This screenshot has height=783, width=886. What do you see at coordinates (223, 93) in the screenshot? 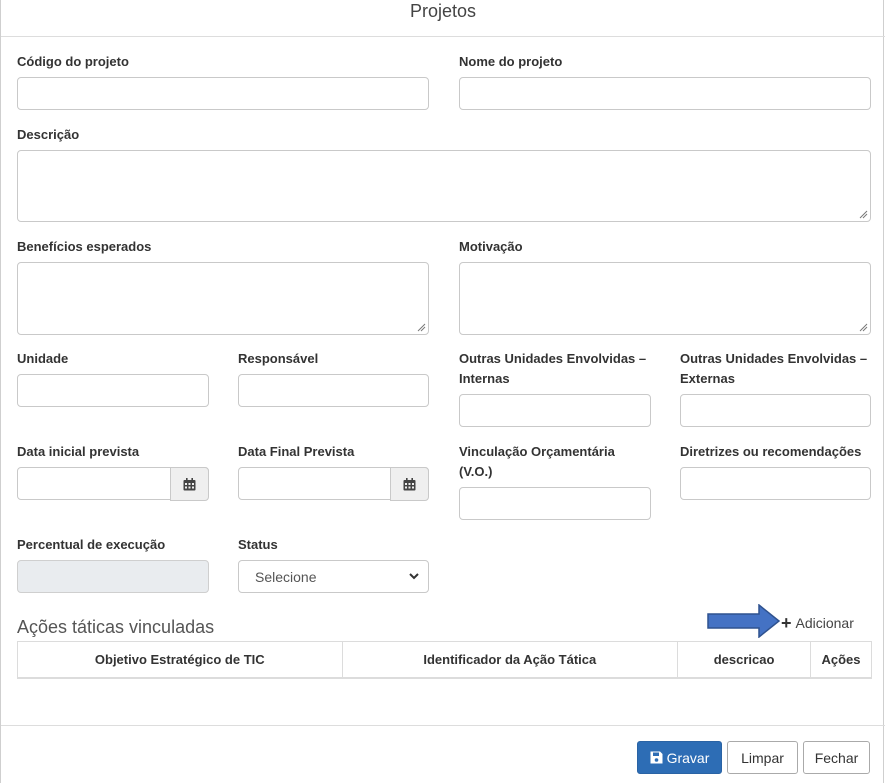
I see `codigo-input` at bounding box center [223, 93].